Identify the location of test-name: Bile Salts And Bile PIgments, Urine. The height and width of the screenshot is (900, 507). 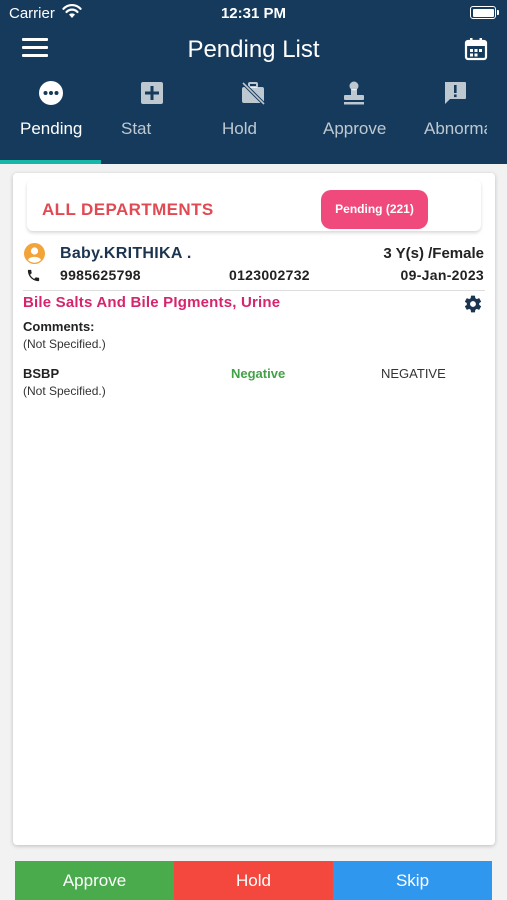
(151, 302).